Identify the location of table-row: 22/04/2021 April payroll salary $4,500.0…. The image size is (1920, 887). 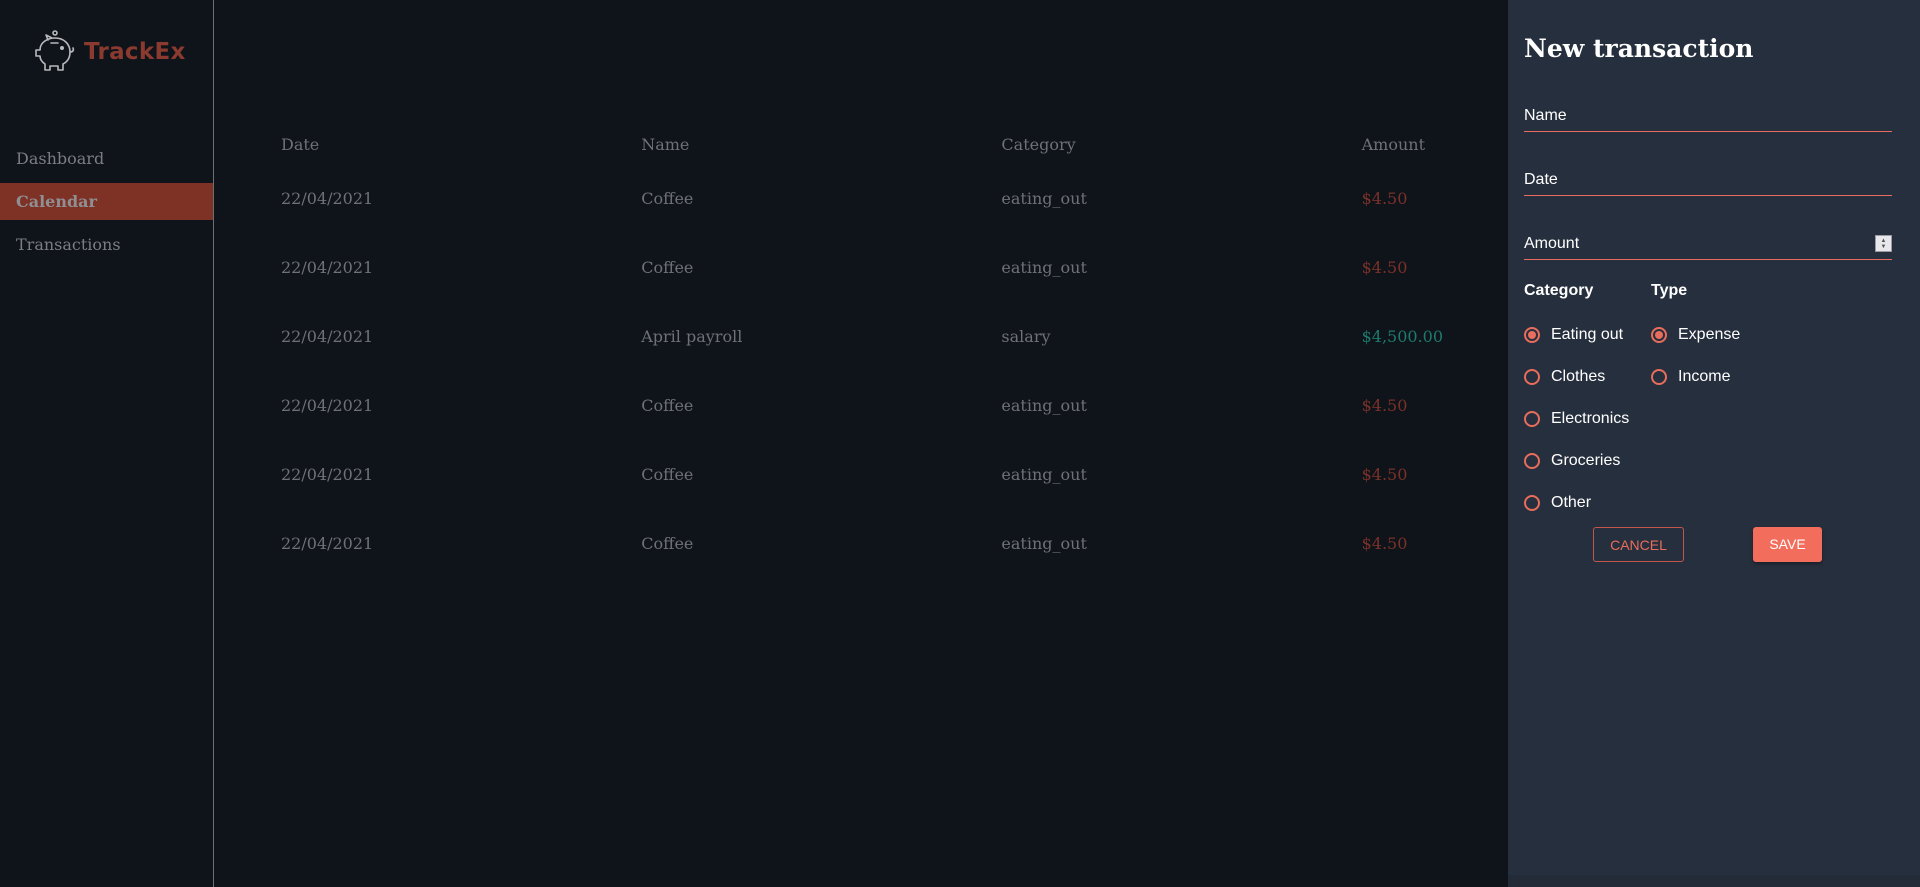
(881, 336).